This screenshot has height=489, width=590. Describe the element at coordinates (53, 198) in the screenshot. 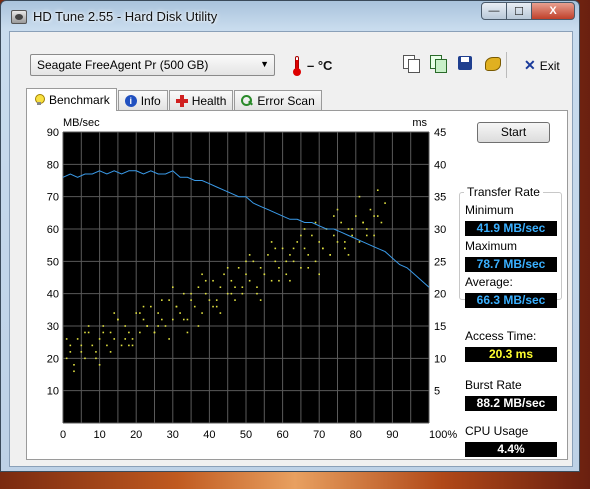

I see `y-left-tick-label: 70` at that location.